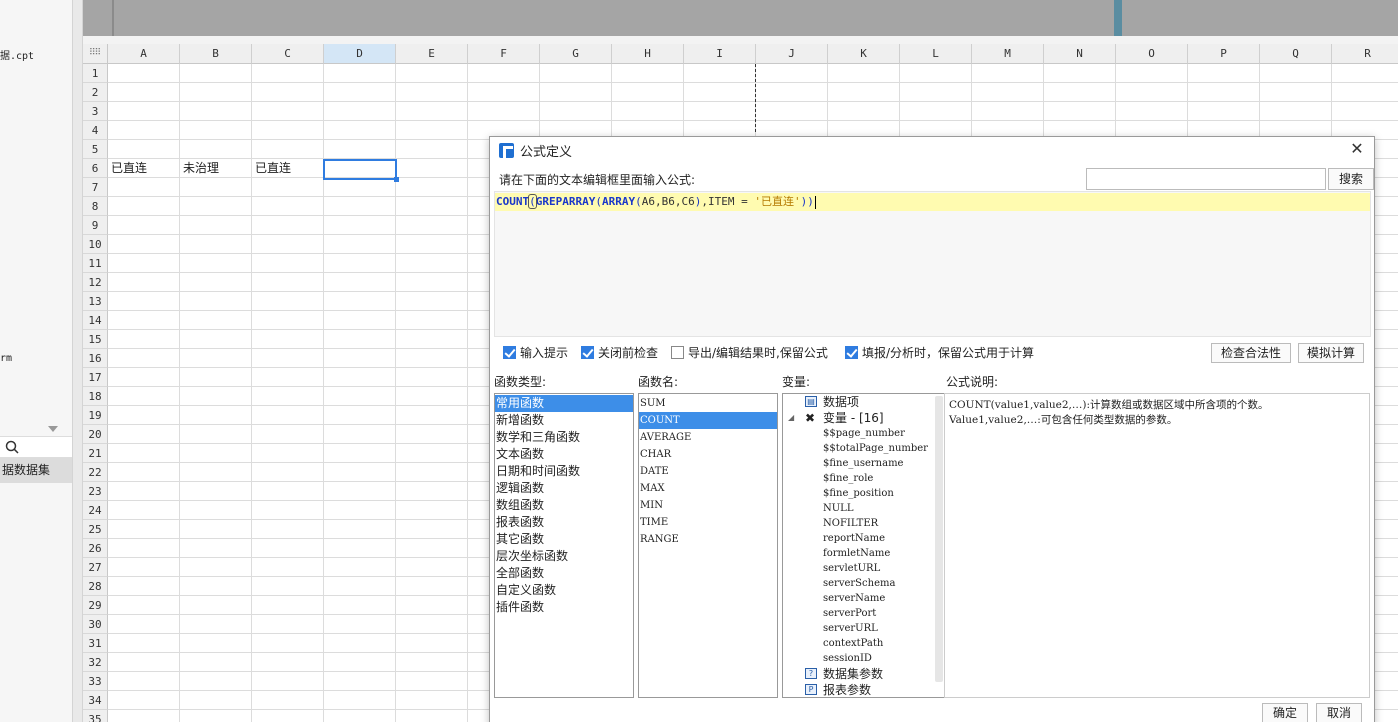 The width and height of the screenshot is (1398, 722). Describe the element at coordinates (850, 628) in the screenshot. I see `variable-item: serverURL` at that location.